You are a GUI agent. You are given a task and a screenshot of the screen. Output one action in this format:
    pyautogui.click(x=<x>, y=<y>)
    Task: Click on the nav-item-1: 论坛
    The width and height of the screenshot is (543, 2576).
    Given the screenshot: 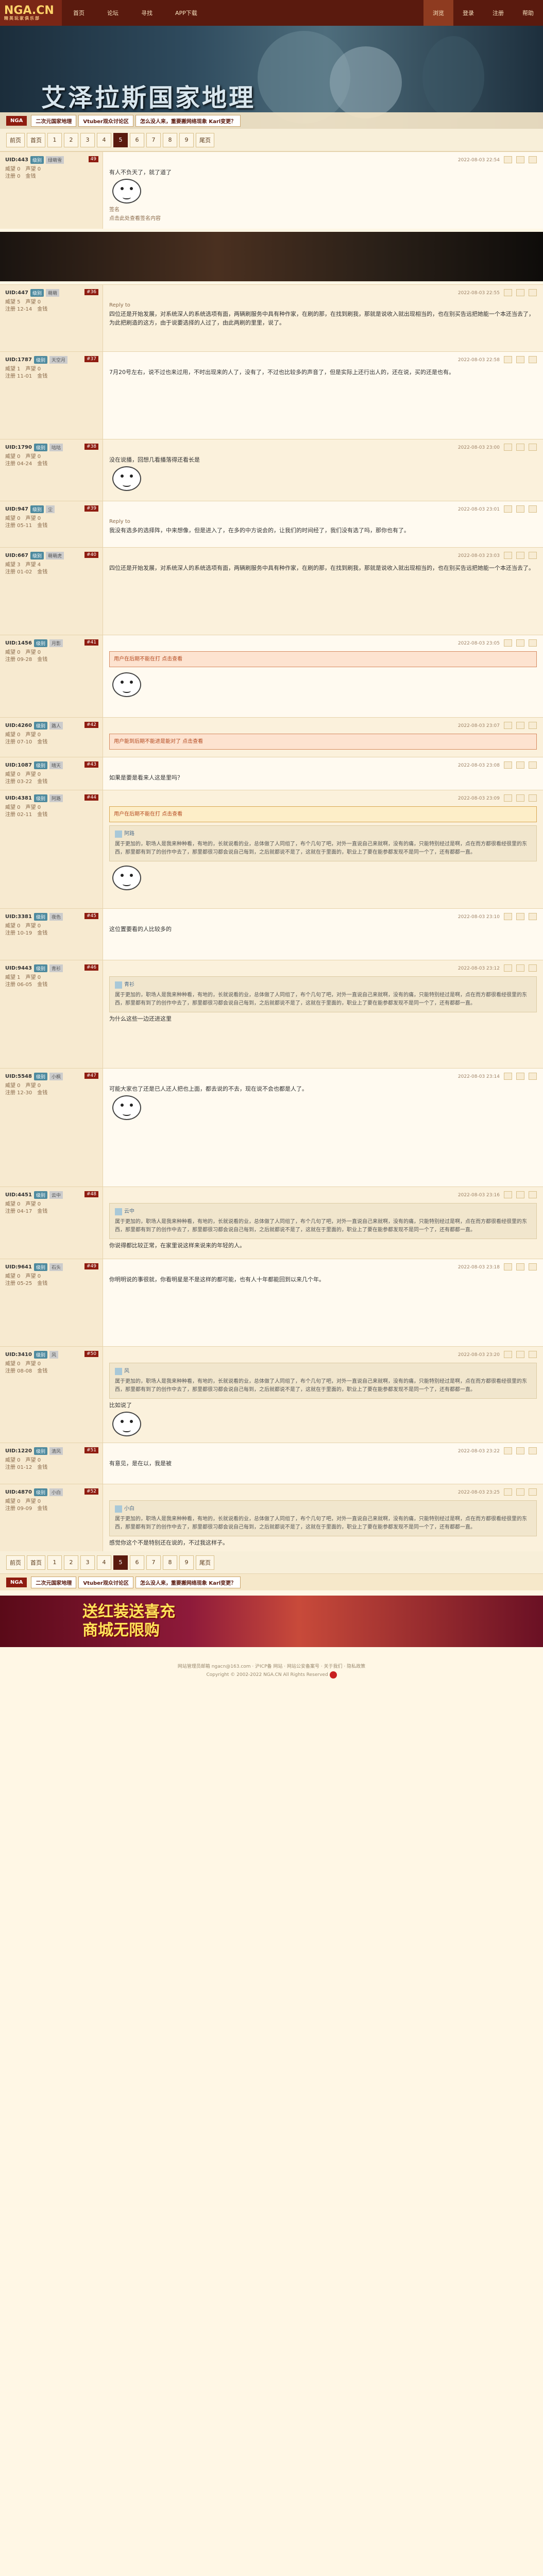 What is the action you would take?
    pyautogui.click(x=113, y=13)
    